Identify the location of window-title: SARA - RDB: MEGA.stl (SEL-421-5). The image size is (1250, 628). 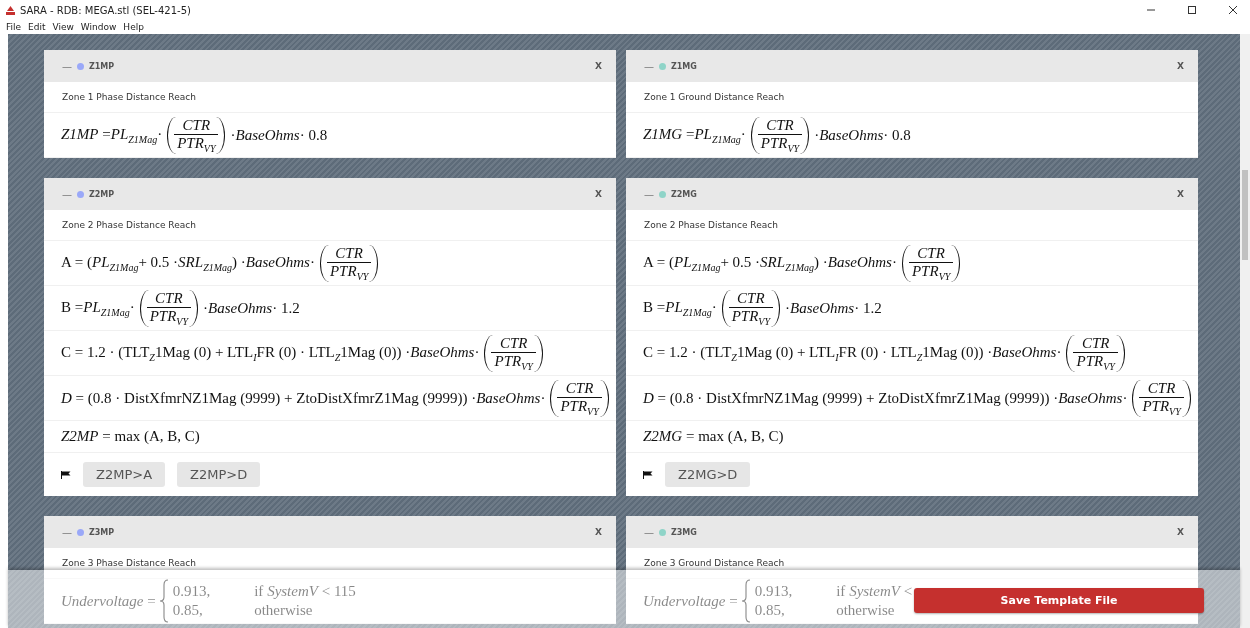
(106, 10).